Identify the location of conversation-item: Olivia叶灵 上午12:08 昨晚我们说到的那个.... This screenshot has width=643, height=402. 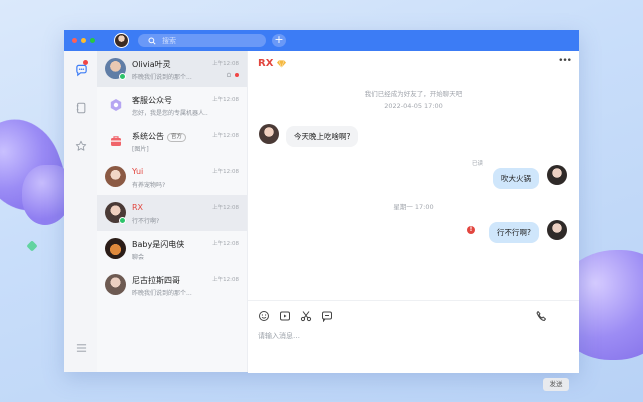
(172, 69).